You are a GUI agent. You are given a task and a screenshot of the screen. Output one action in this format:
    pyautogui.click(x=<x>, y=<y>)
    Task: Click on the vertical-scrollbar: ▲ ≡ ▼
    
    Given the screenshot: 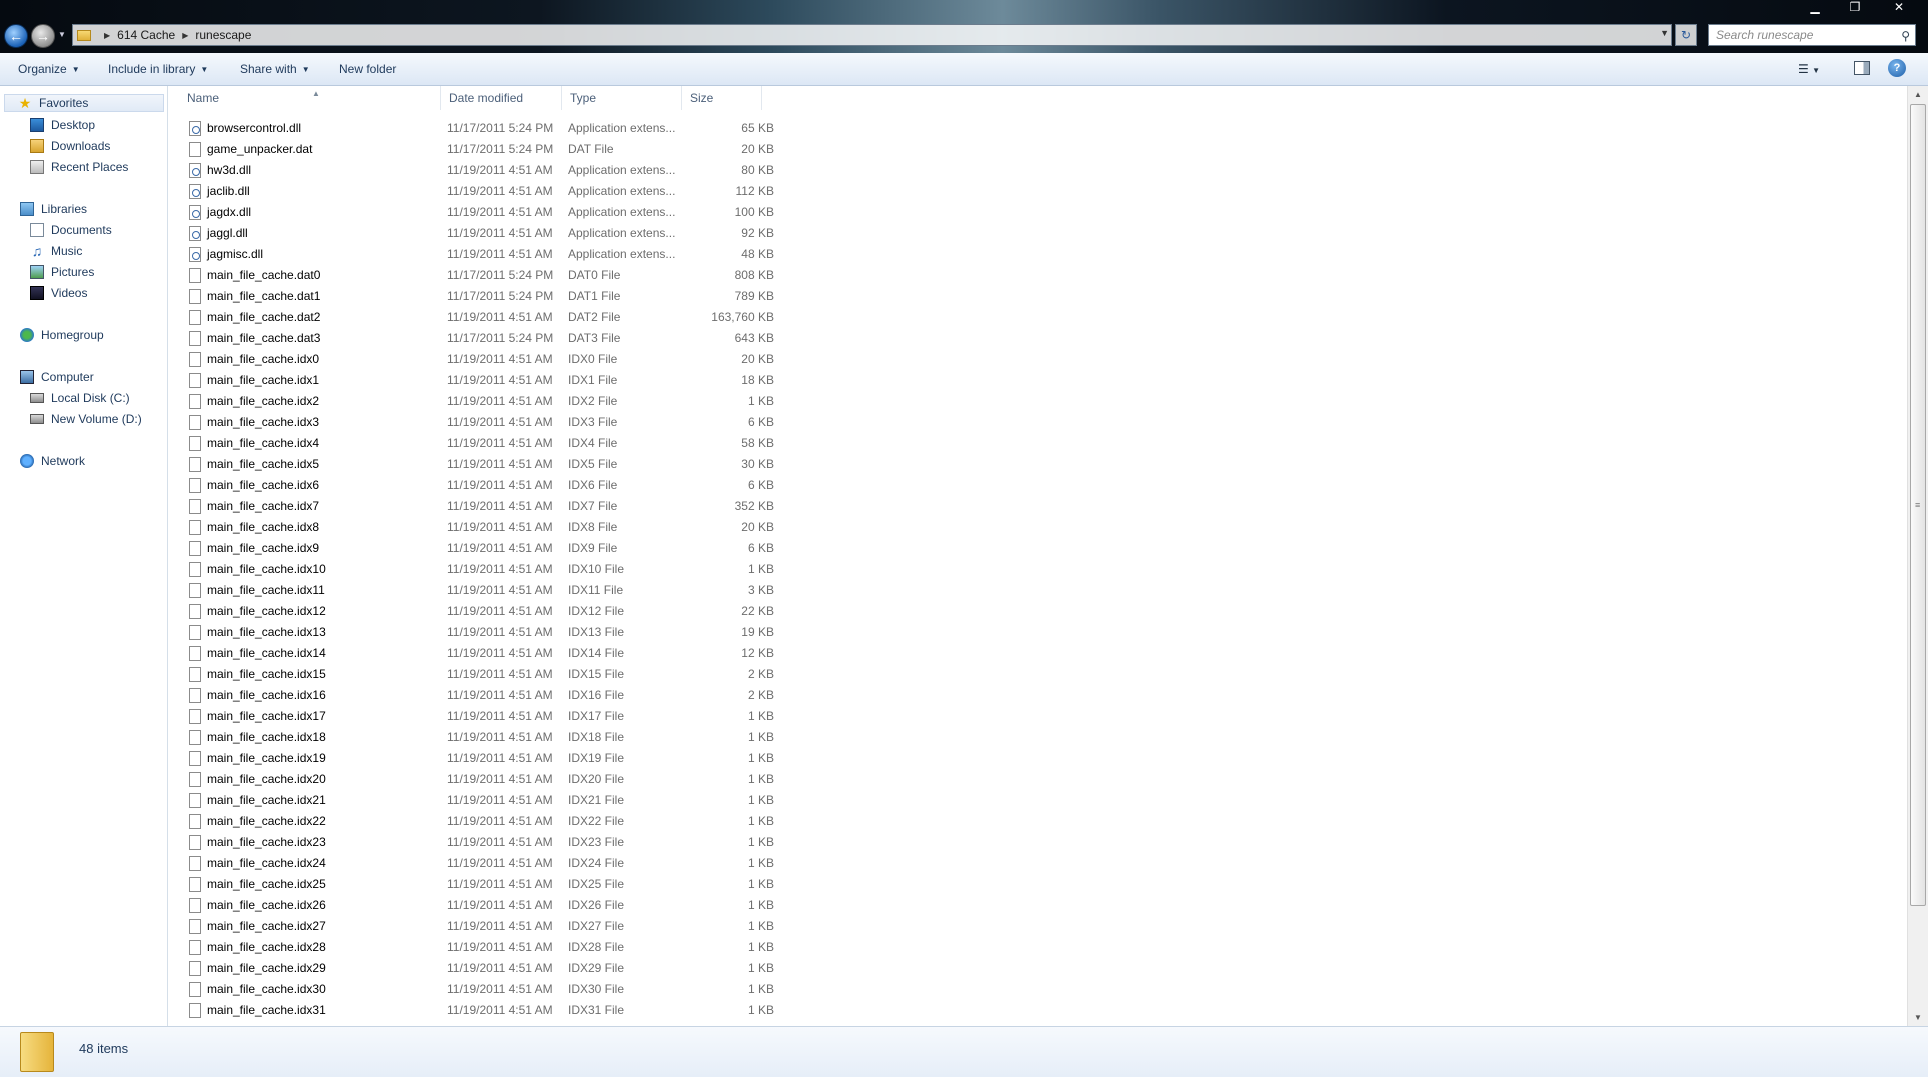 What is the action you would take?
    pyautogui.click(x=1917, y=556)
    